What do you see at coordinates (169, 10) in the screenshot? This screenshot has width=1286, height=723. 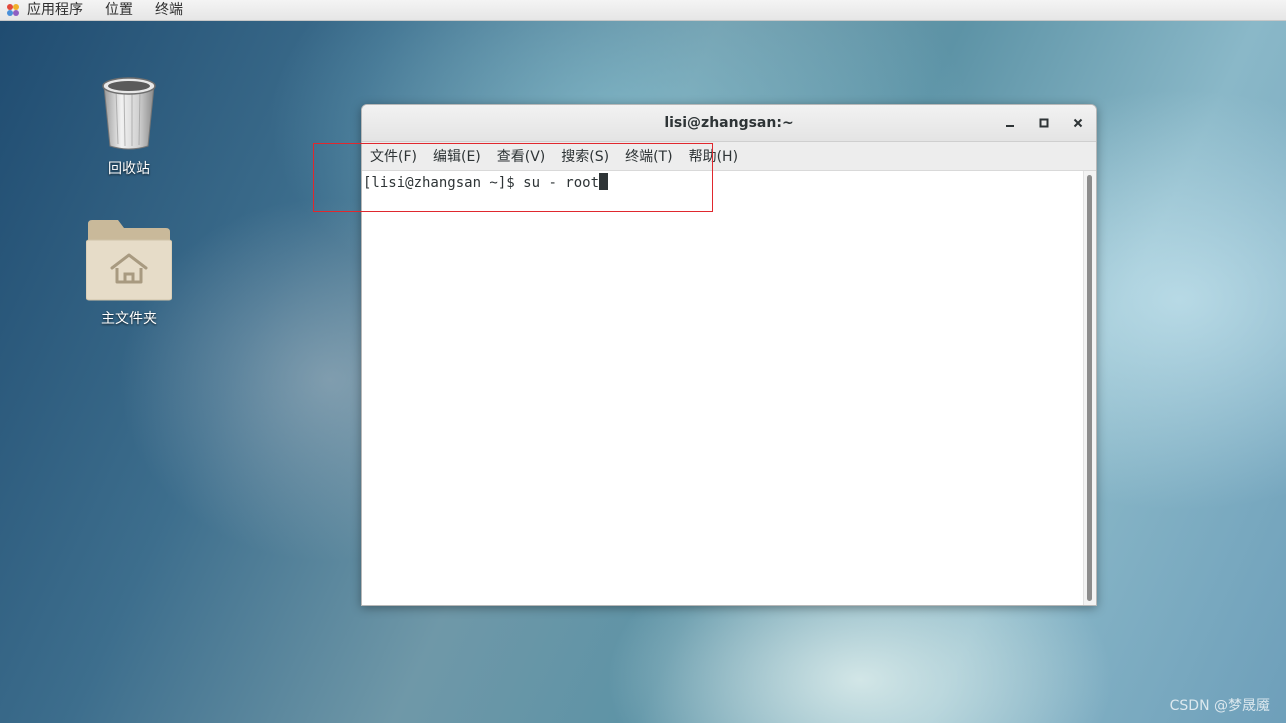 I see `terminal-menu: 终端` at bounding box center [169, 10].